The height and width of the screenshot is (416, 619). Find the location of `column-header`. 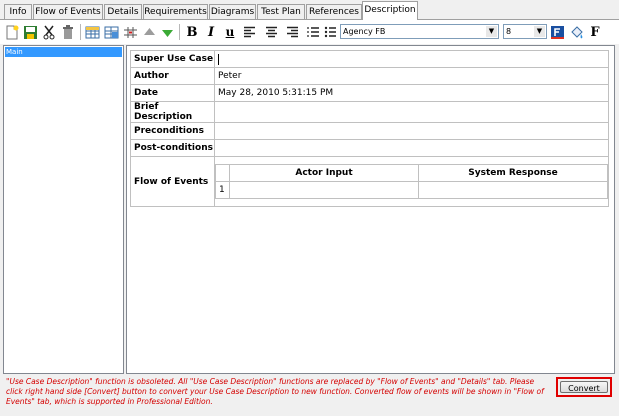

column-header is located at coordinates (222, 173).